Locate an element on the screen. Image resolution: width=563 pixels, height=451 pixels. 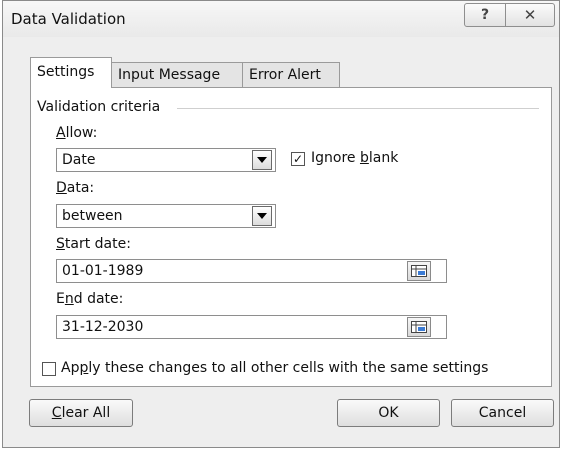
dialog-title: Data Validation is located at coordinates (68, 19).